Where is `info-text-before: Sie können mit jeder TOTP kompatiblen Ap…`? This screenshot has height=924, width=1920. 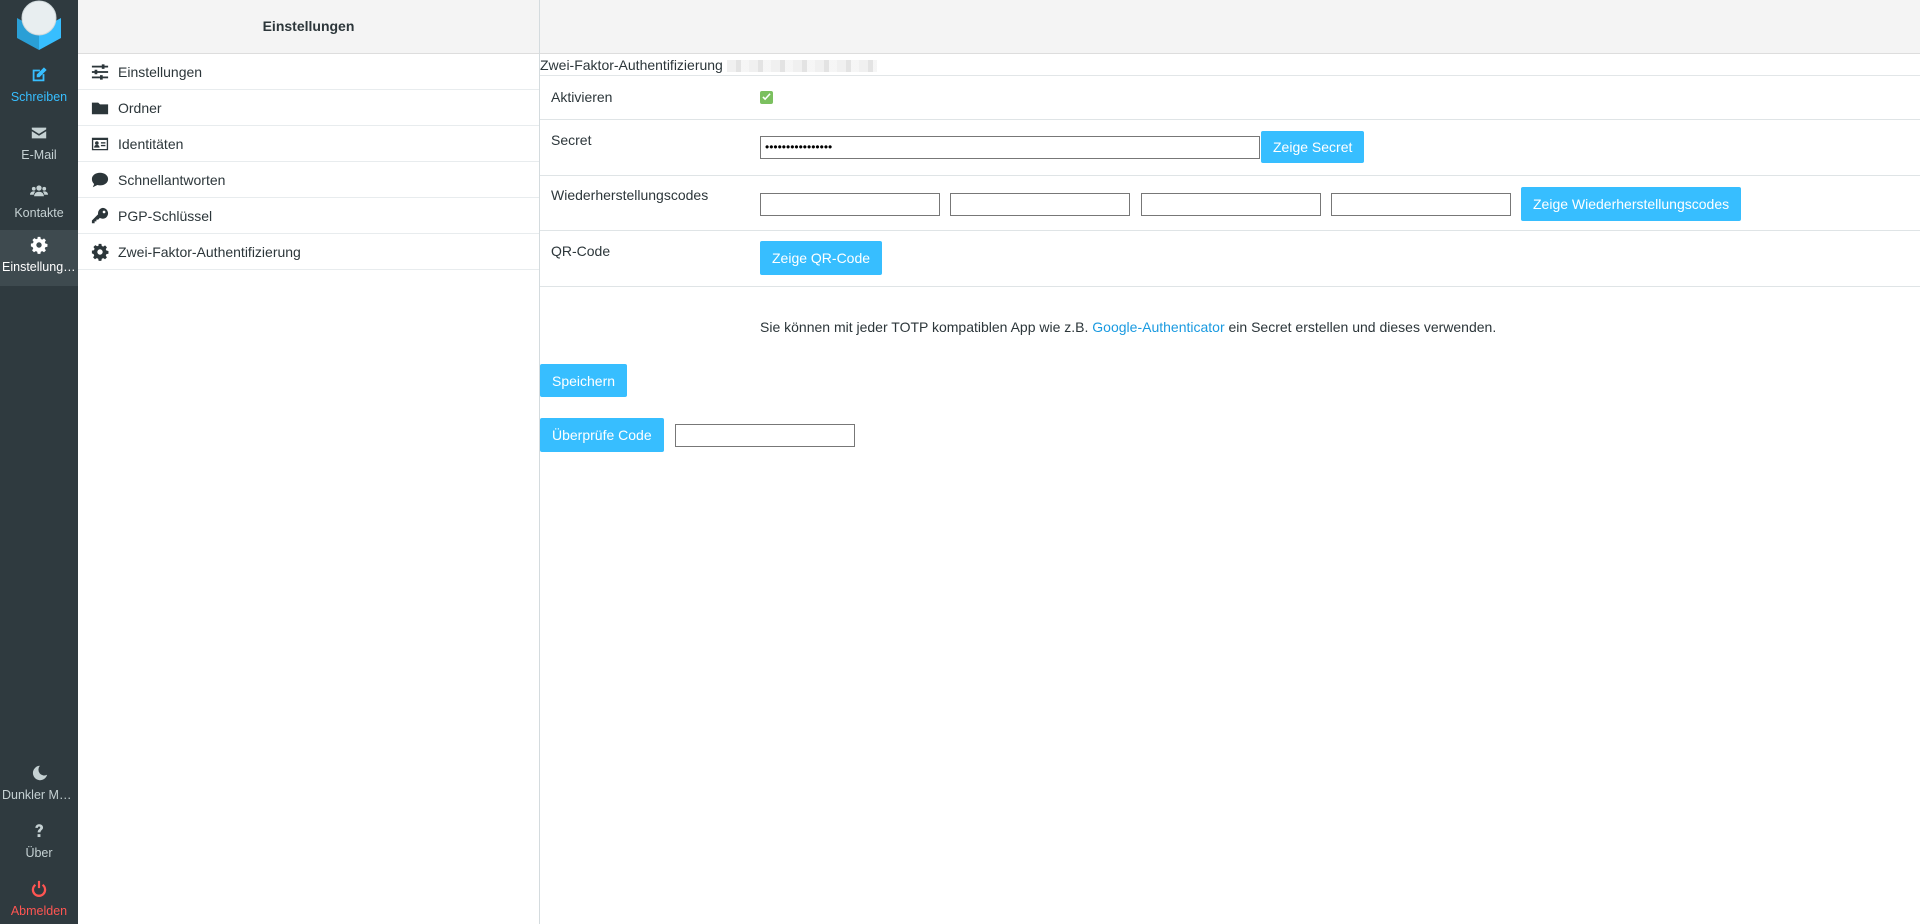 info-text-before: Sie können mit jeder TOTP kompatiblen Ap… is located at coordinates (926, 327).